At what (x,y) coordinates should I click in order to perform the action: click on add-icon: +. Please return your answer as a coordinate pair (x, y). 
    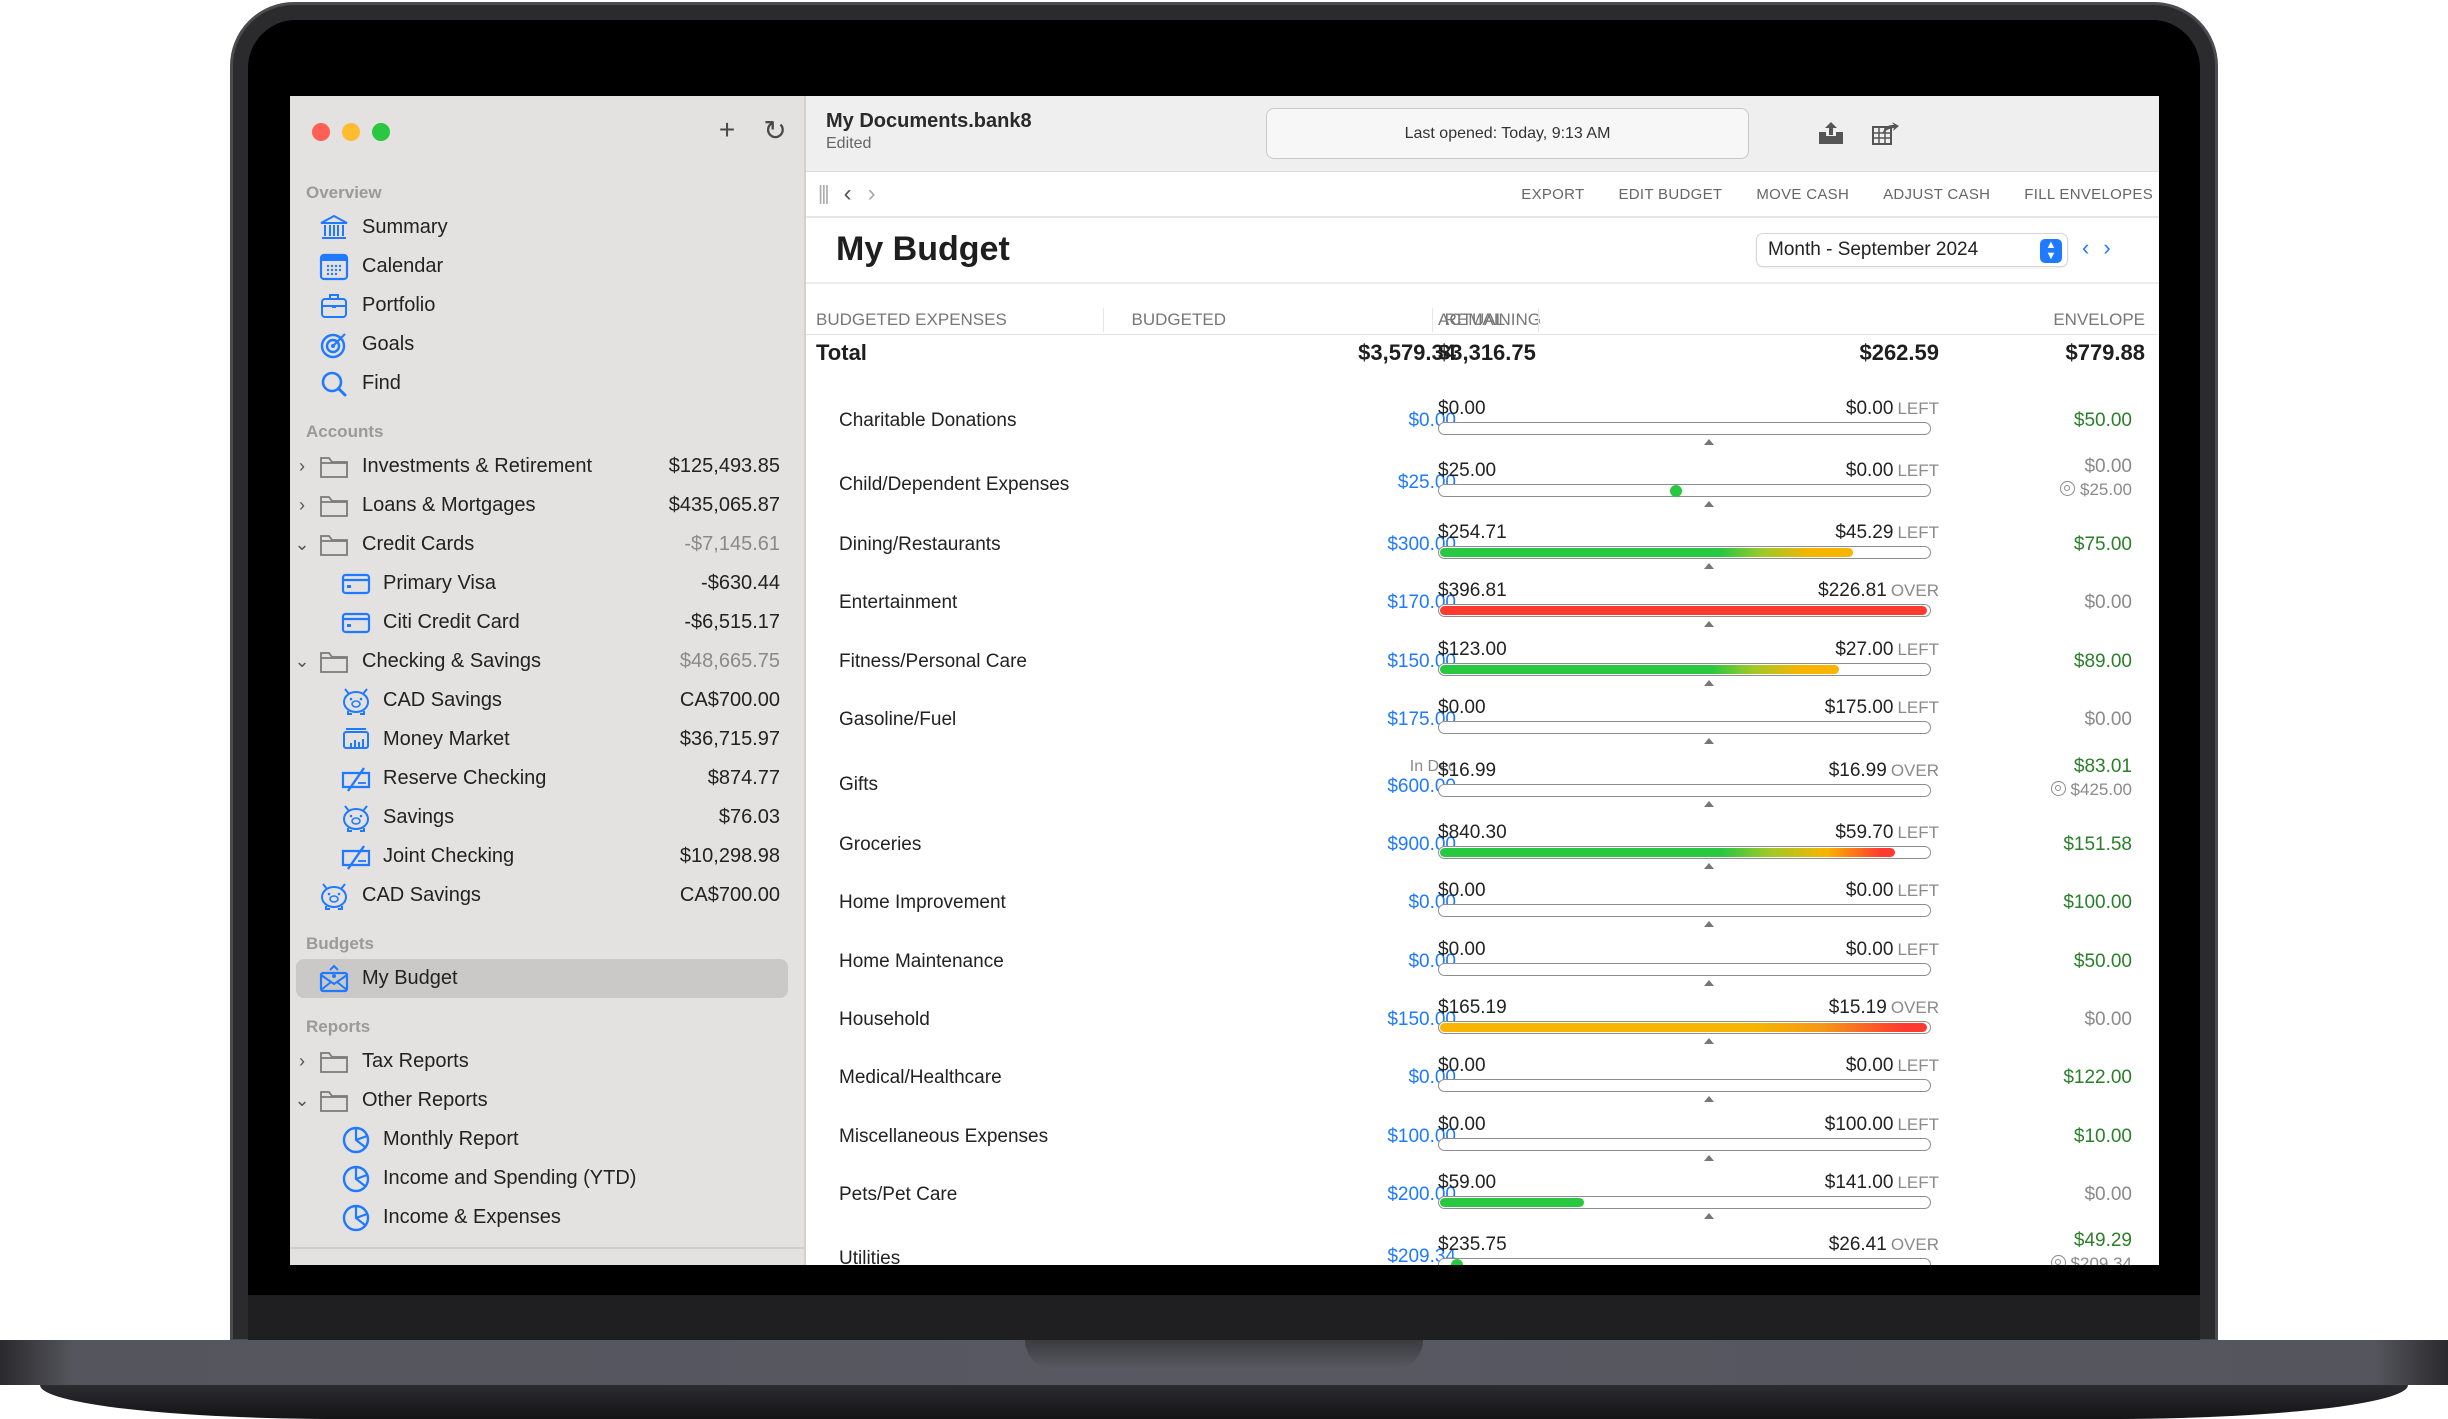
    Looking at the image, I should click on (727, 130).